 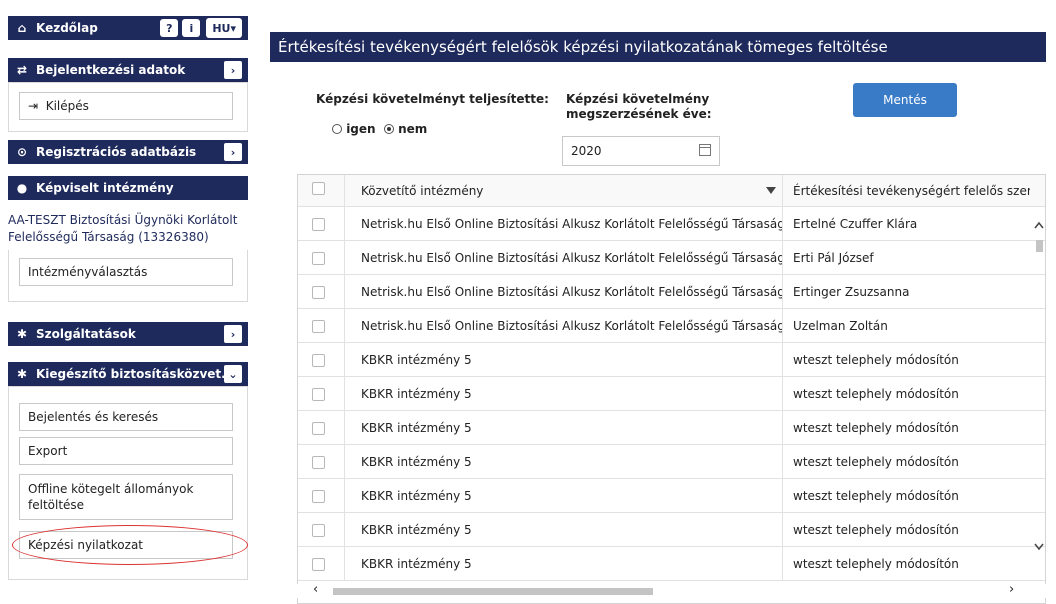 I want to click on cell-responsible: Ertinger Zsuzsanna, so click(x=906, y=291).